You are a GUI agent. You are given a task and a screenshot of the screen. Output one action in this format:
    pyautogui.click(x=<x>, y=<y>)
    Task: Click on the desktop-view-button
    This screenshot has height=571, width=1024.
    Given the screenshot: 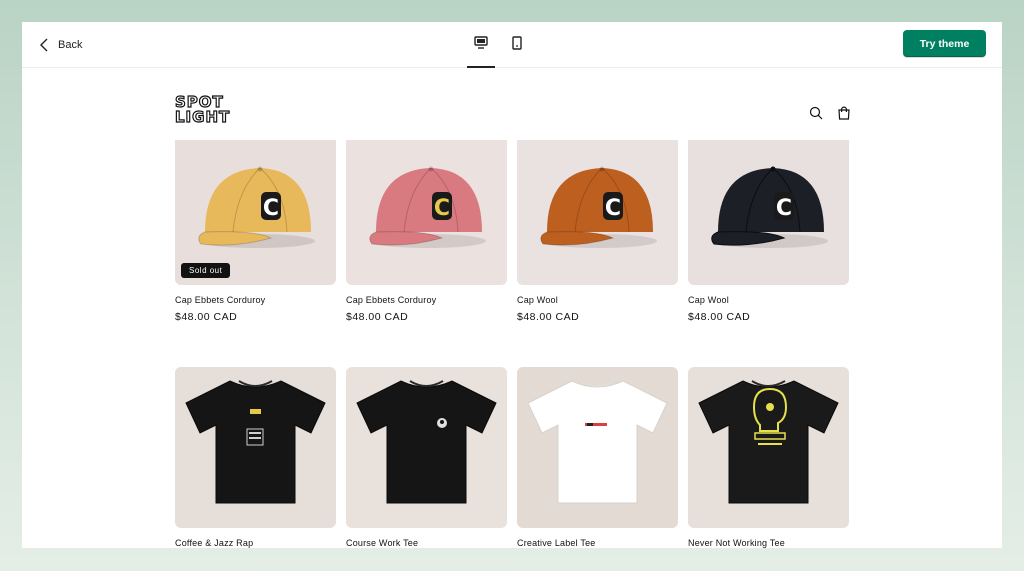 What is the action you would take?
    pyautogui.click(x=481, y=45)
    